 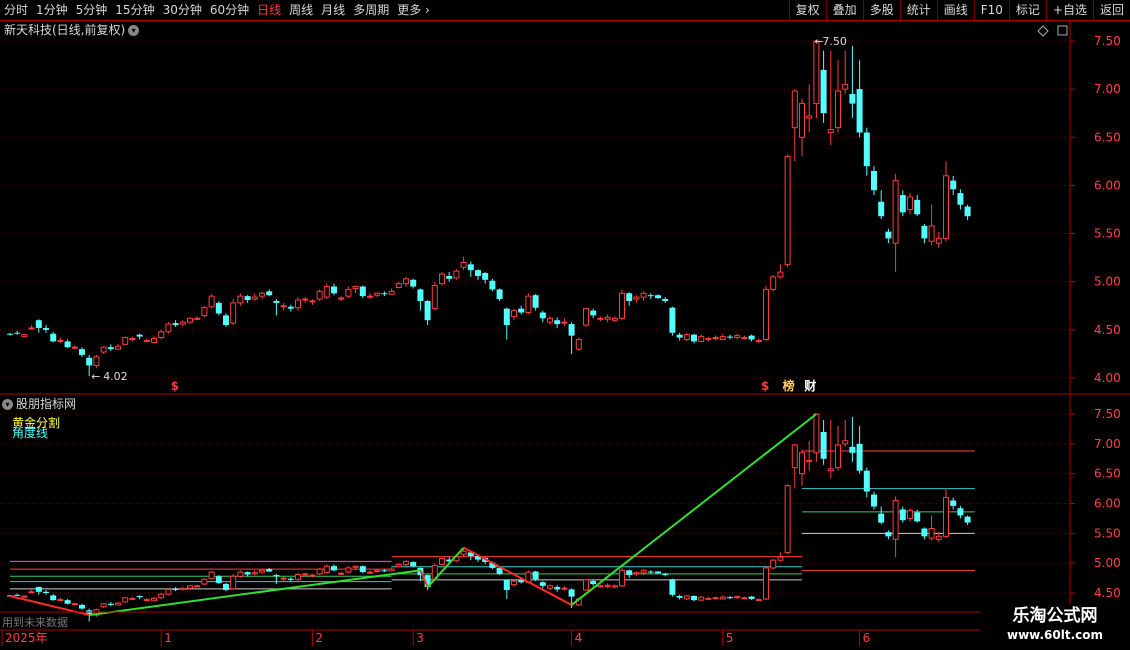 What do you see at coordinates (1107, 504) in the screenshot?
I see `y-tick-label: 6.00` at bounding box center [1107, 504].